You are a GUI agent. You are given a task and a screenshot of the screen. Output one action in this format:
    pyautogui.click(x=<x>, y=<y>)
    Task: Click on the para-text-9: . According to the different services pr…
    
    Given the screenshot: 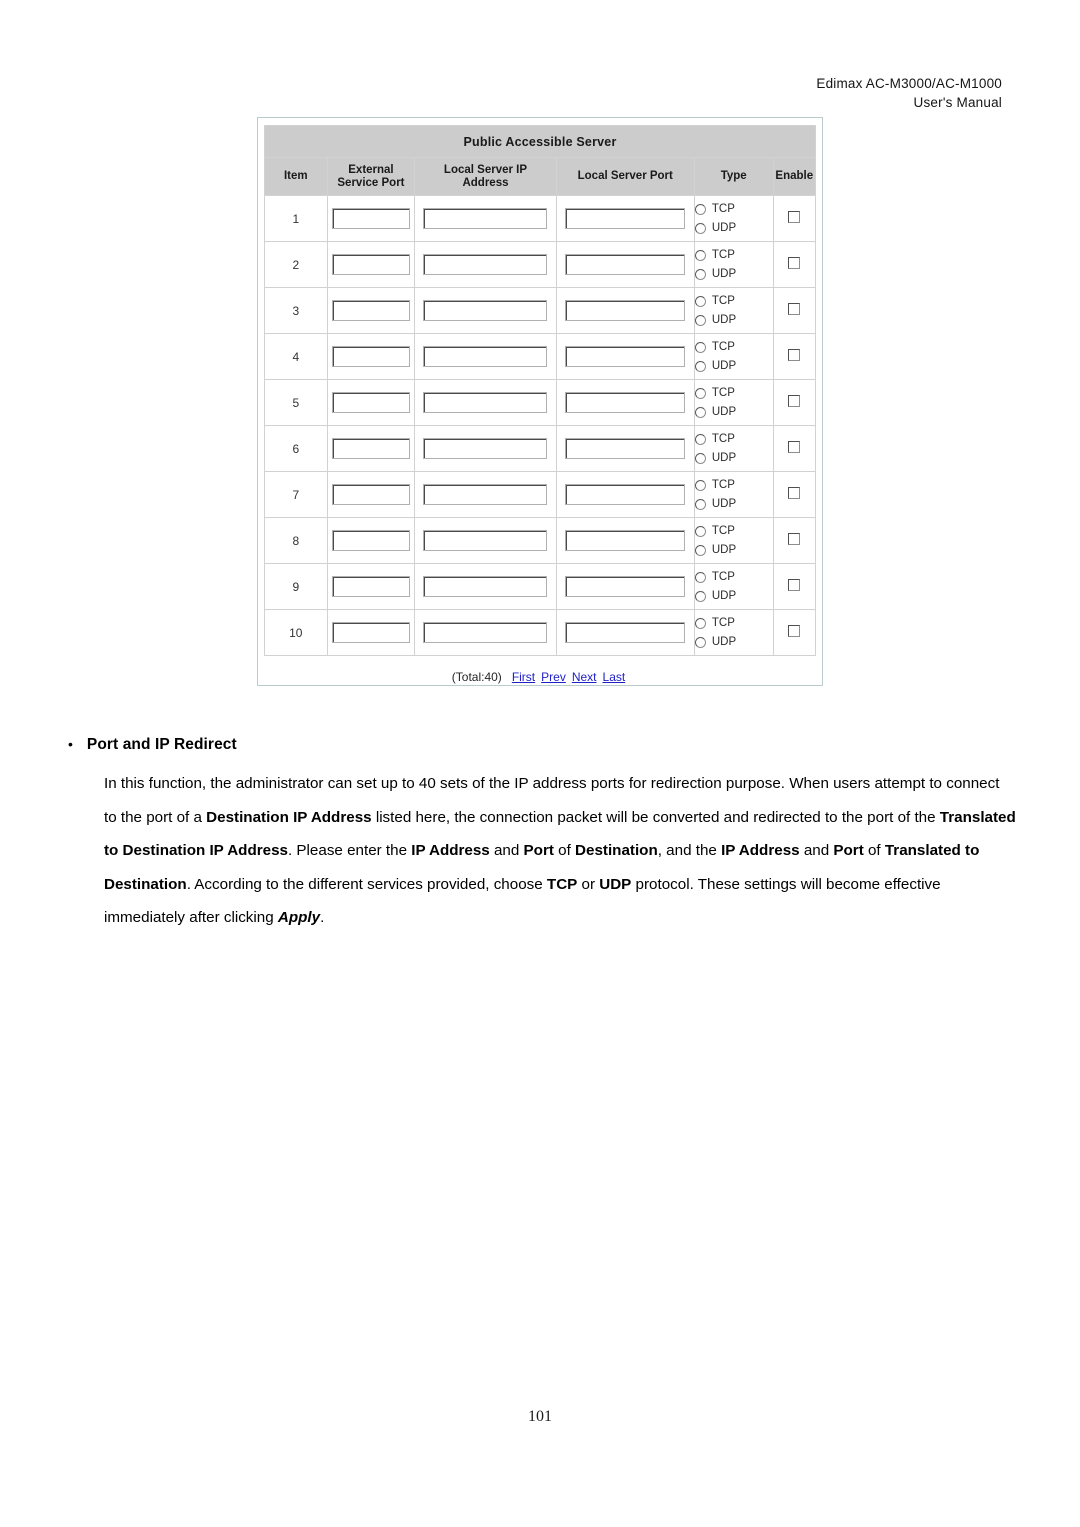 What is the action you would take?
    pyautogui.click(x=366, y=884)
    